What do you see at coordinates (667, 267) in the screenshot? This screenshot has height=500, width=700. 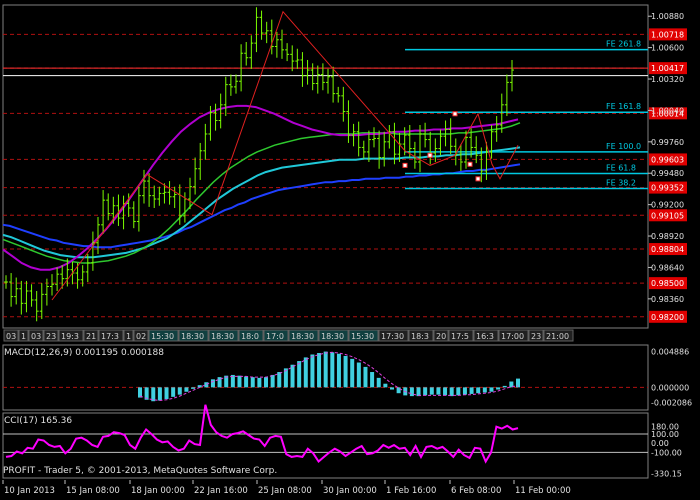 I see `price-axis-label: 0.98640` at bounding box center [667, 267].